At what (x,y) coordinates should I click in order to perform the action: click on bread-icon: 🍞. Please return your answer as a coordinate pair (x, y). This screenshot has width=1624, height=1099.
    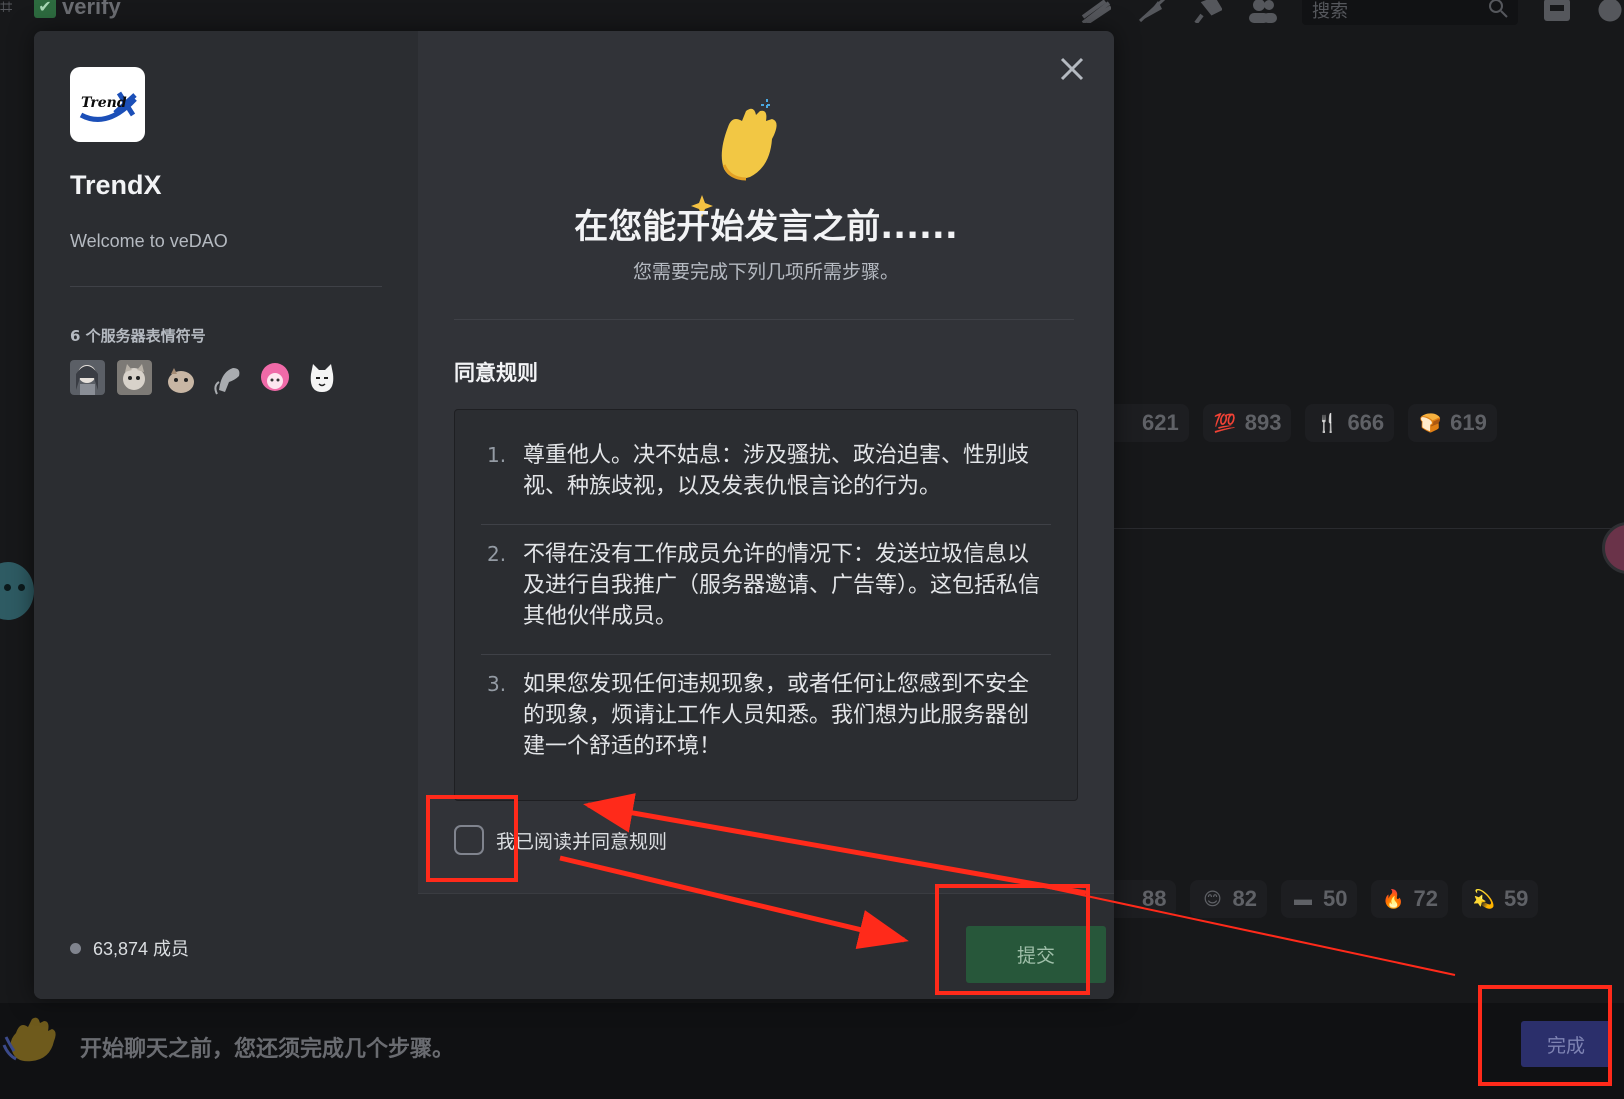
    Looking at the image, I should click on (1430, 422).